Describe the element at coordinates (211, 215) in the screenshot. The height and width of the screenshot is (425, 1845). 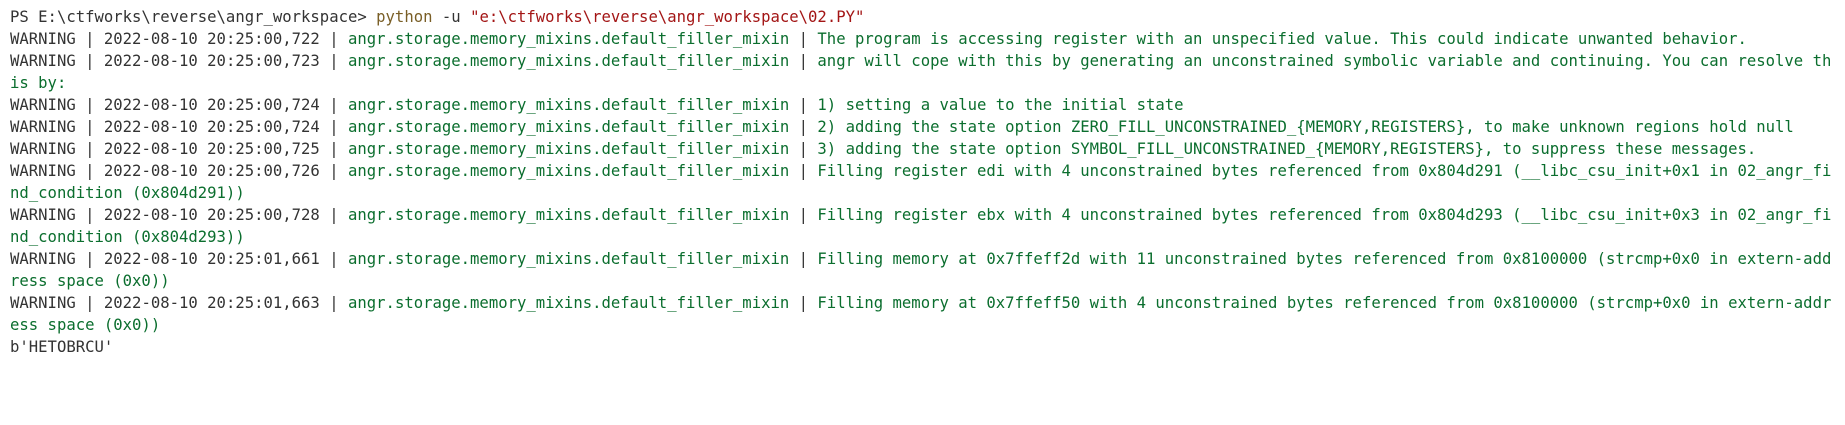
I see `log-timestamp: 2022-08-10 20:25:00,728` at that location.